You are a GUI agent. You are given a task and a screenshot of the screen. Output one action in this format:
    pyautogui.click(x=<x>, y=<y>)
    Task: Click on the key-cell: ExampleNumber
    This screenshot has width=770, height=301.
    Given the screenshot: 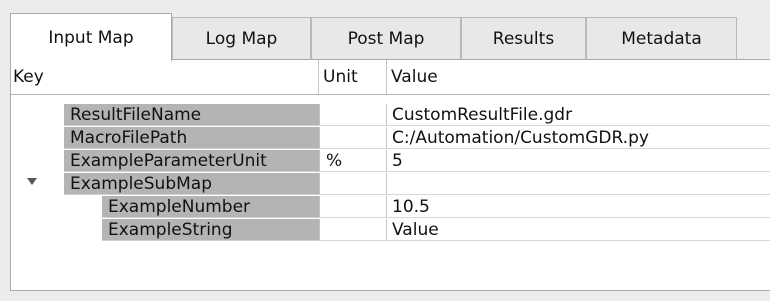 What is the action you would take?
    pyautogui.click(x=210, y=207)
    